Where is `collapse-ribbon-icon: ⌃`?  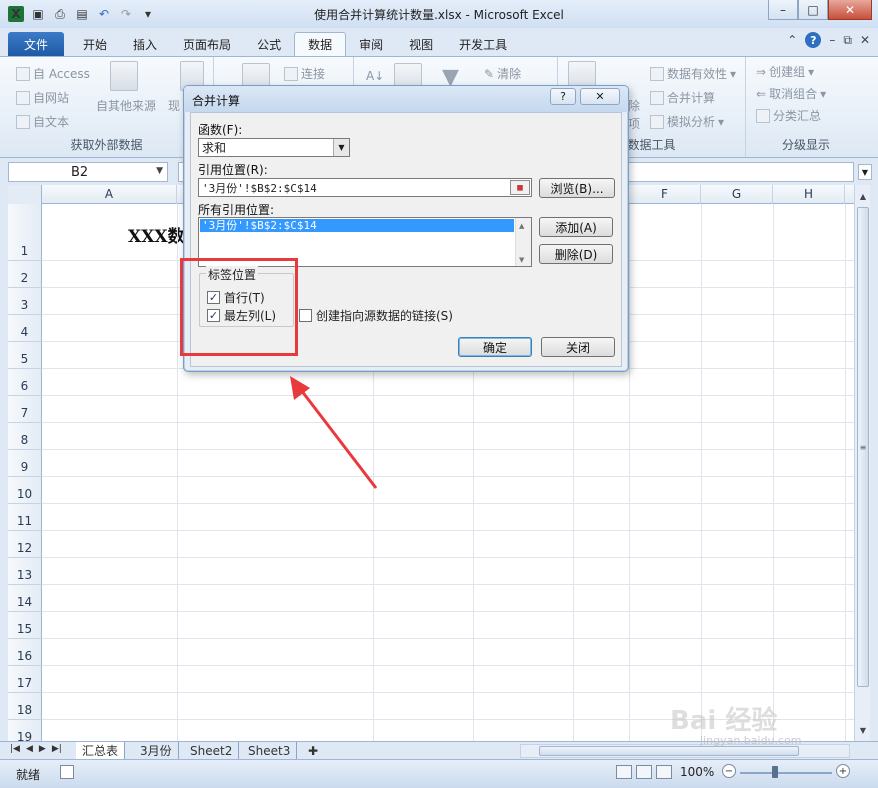
collapse-ribbon-icon: ⌃ is located at coordinates (792, 40).